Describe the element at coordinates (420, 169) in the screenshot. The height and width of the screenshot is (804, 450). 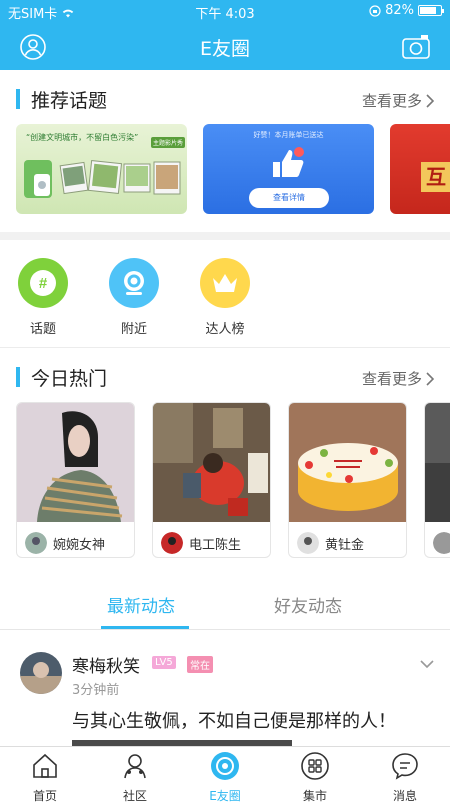
I see `banner-promo: 互` at that location.